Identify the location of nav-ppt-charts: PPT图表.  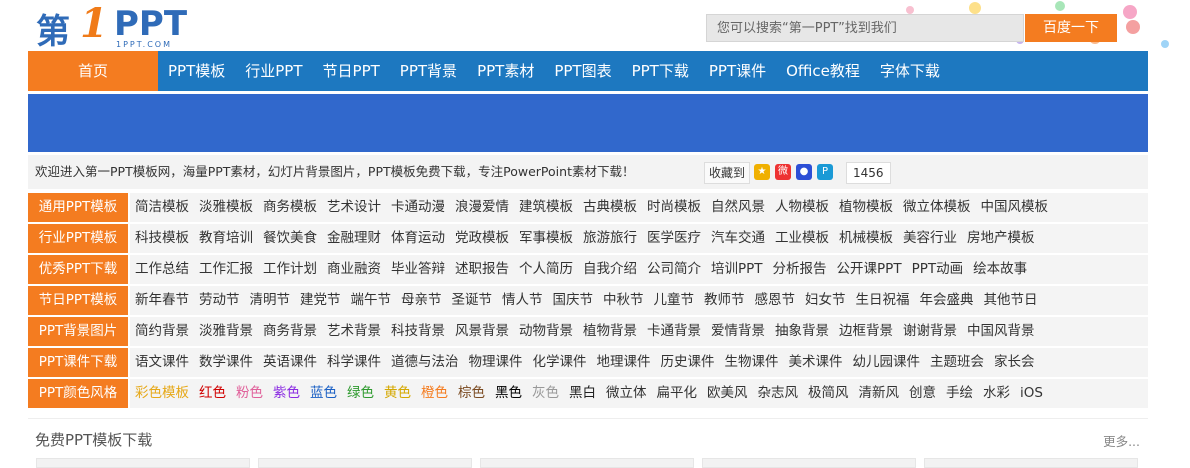
(582, 71).